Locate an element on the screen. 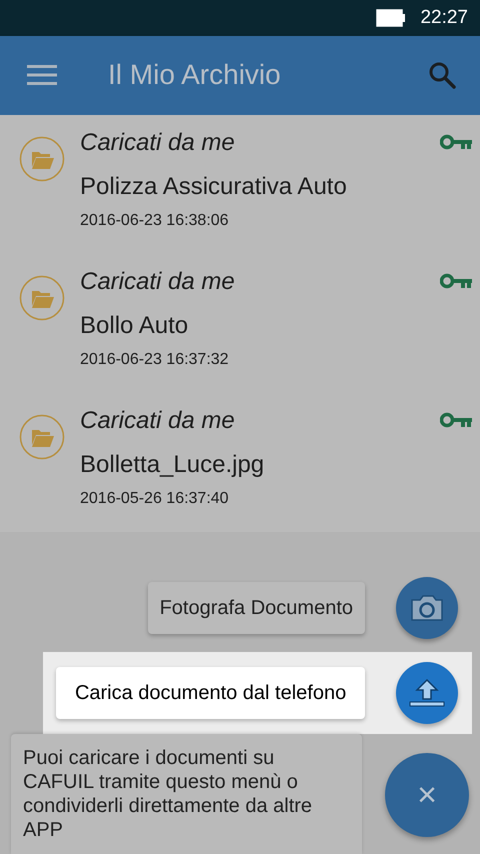 This screenshot has height=854, width=480. file-name: Polizza Assicurativa Auto is located at coordinates (214, 187).